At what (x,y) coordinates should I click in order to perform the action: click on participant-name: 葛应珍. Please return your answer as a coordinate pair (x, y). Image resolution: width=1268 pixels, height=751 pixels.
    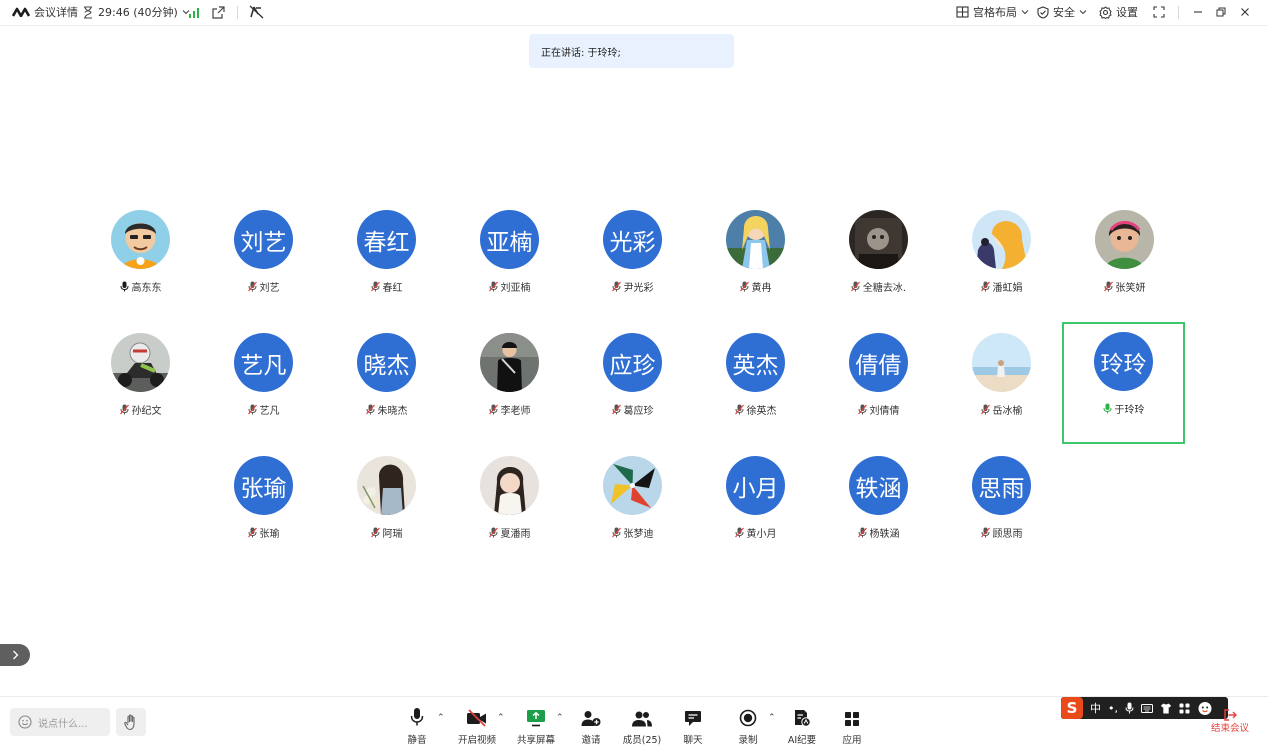
    Looking at the image, I should click on (638, 411).